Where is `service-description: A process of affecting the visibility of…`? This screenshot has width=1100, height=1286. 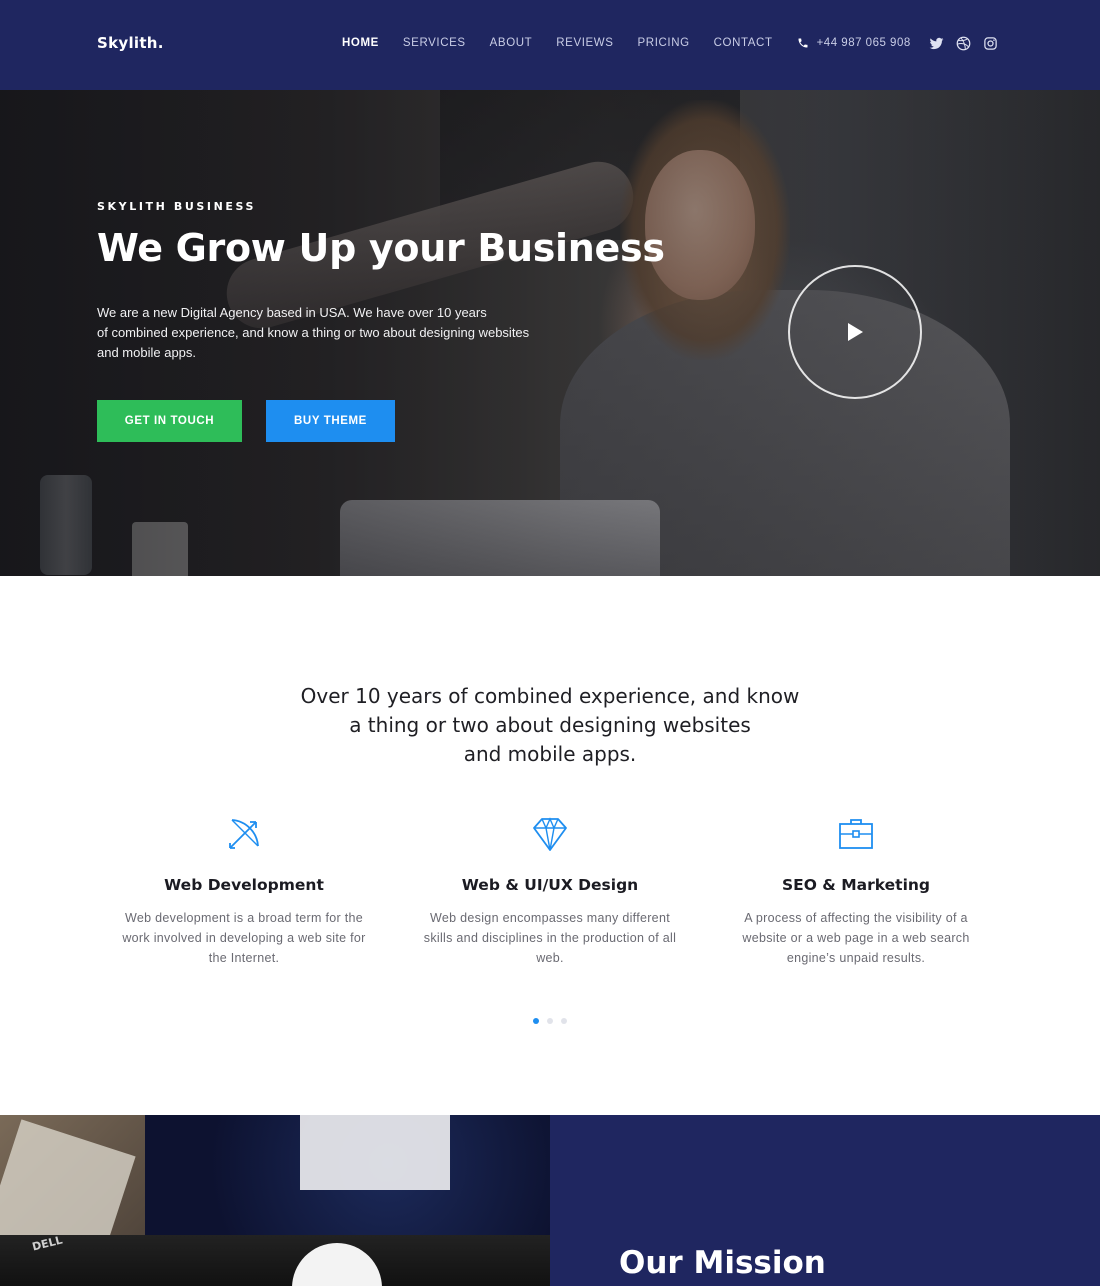
service-description: A process of affecting the visibility of… is located at coordinates (856, 938).